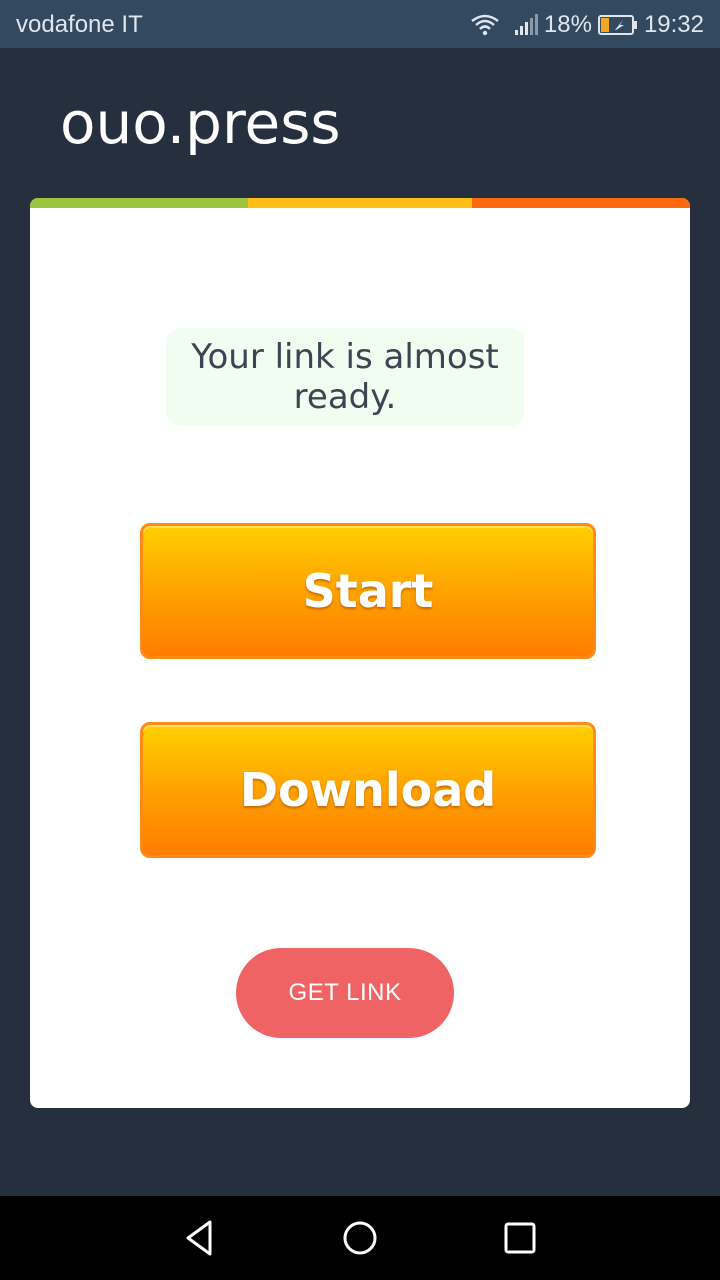 The height and width of the screenshot is (1280, 720). What do you see at coordinates (581, 203) in the screenshot?
I see `color-strip-orange` at bounding box center [581, 203].